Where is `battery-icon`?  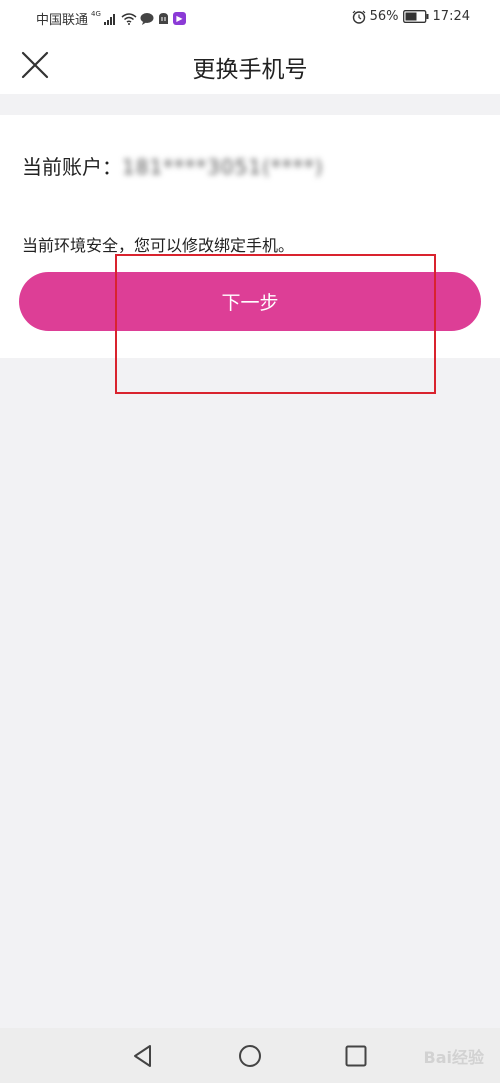
battery-icon is located at coordinates (415, 16).